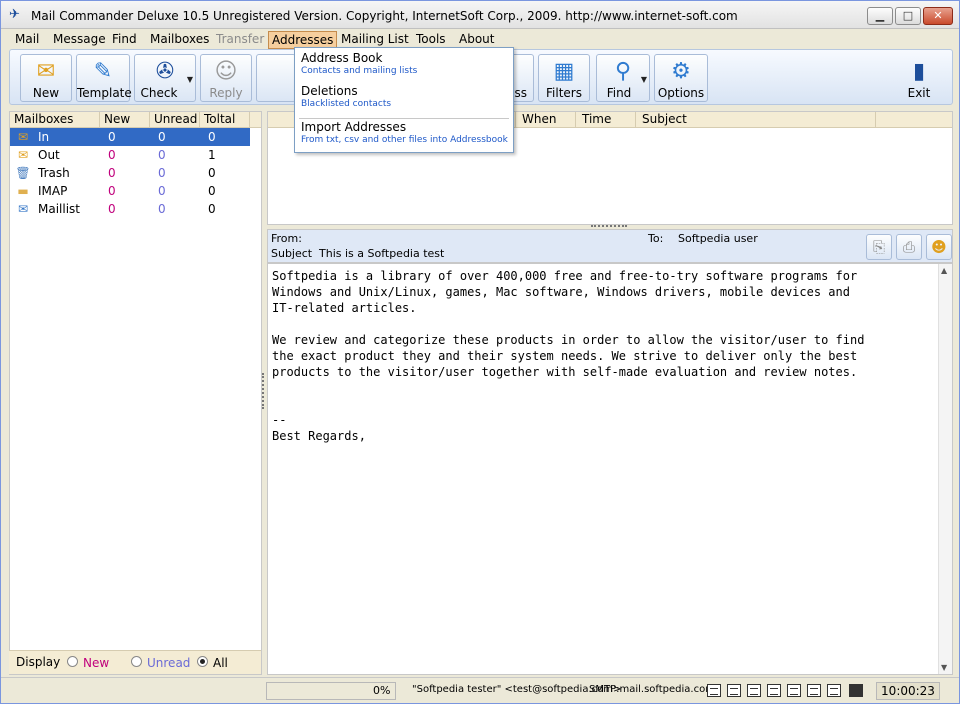 The width and height of the screenshot is (960, 704). I want to click on col-when: When, so click(546, 120).